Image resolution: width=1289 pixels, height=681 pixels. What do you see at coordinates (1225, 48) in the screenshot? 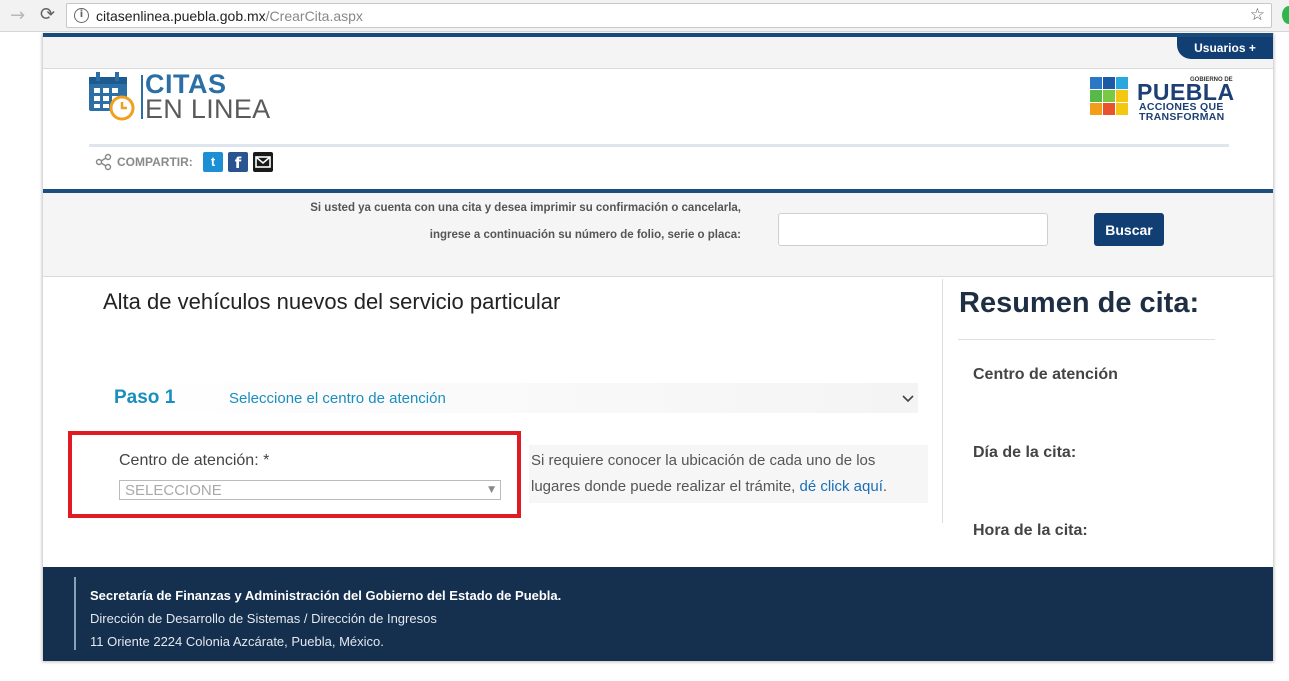
I see `usuarios-button: Usuarios +` at bounding box center [1225, 48].